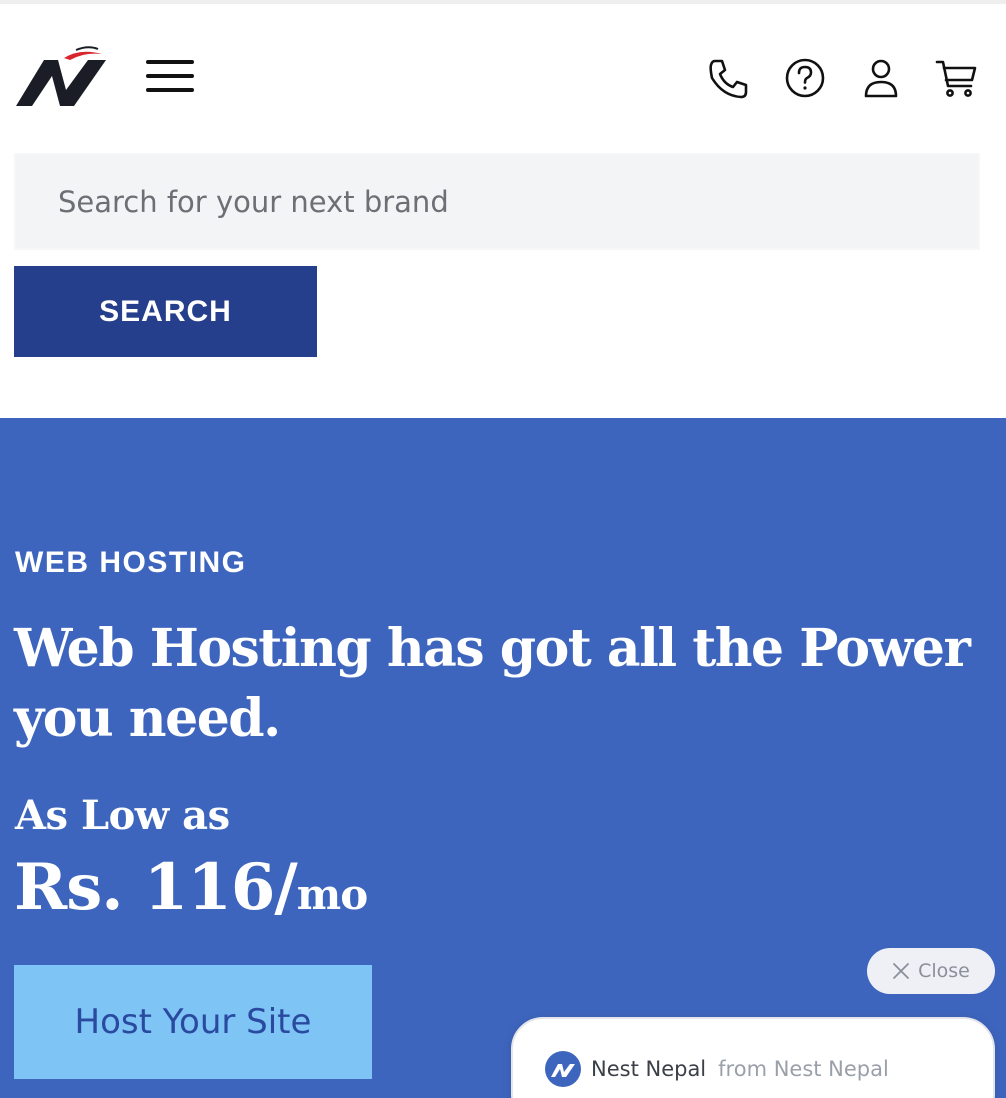 This screenshot has width=1006, height=1098. What do you see at coordinates (497, 201) in the screenshot?
I see `brand-search-input` at bounding box center [497, 201].